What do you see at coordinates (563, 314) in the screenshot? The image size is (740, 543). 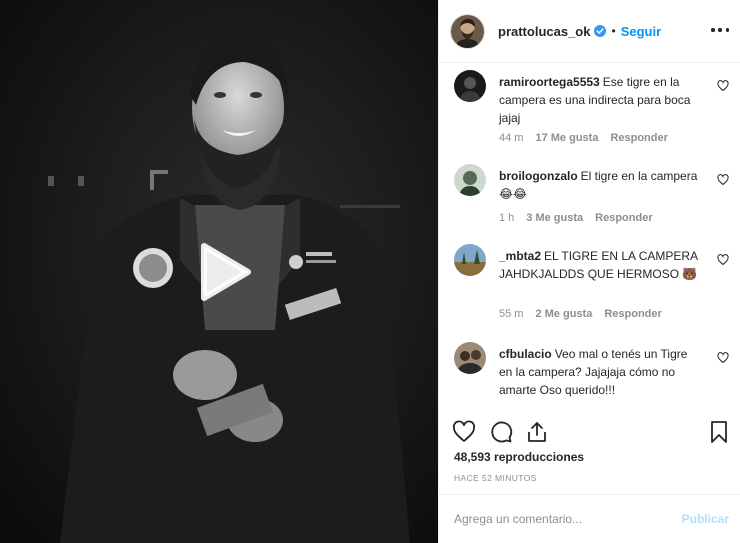 I see `comment-likes: 2 Me gusta` at bounding box center [563, 314].